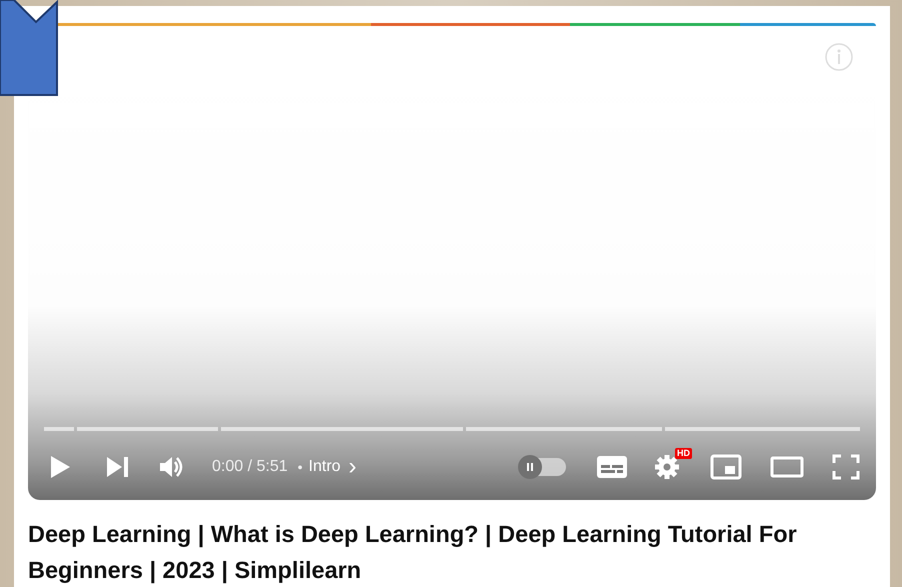 Image resolution: width=902 pixels, height=587 pixels. I want to click on autoplay-toggle, so click(543, 467).